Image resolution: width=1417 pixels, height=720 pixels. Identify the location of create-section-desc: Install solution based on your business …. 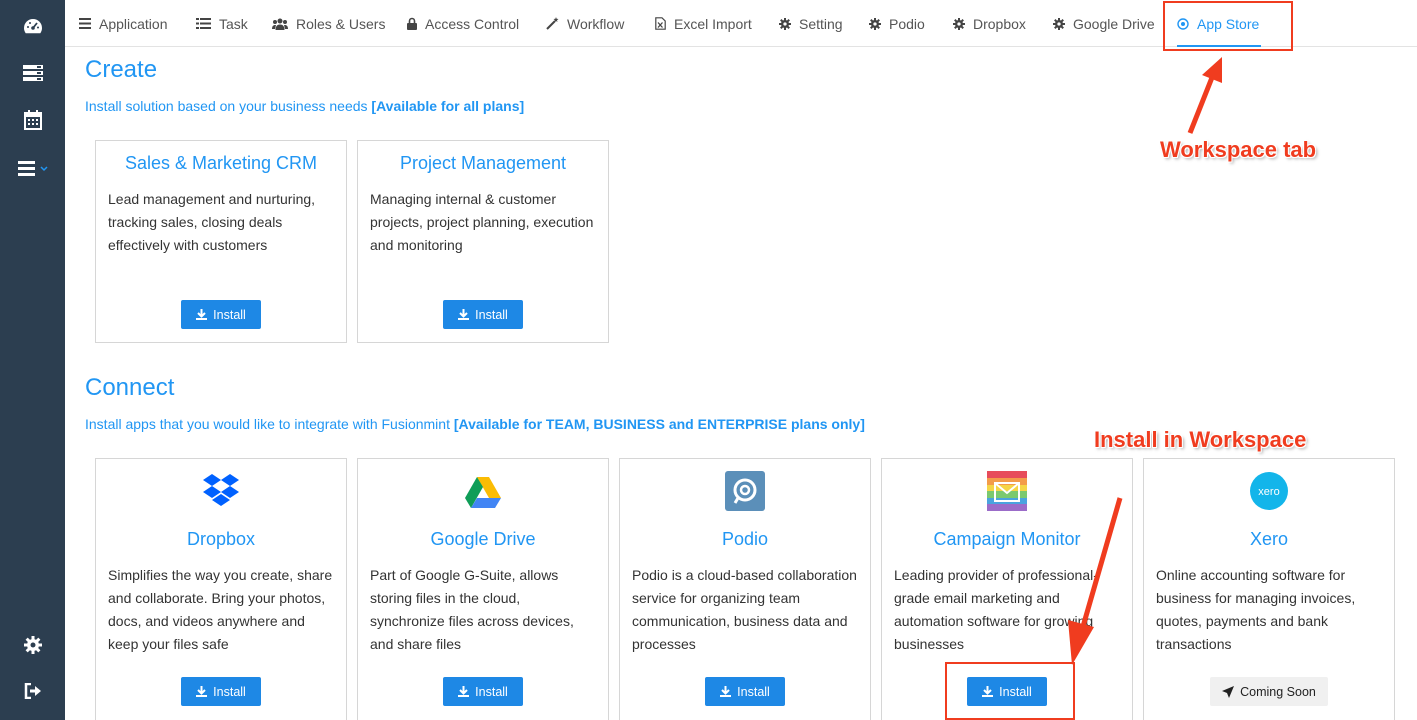
(304, 106).